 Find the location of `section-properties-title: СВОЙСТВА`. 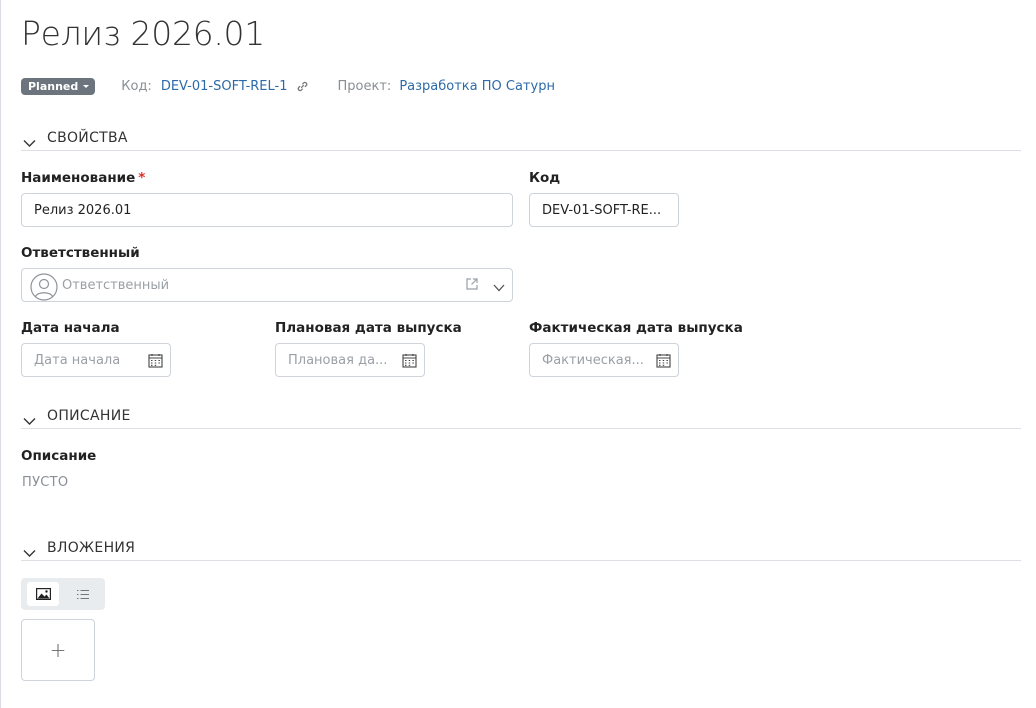

section-properties-title: СВОЙСТВА is located at coordinates (87, 138).